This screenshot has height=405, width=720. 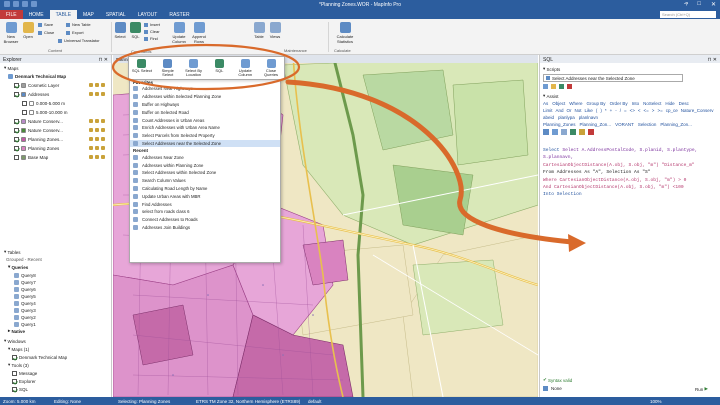 What do you see at coordinates (545, 388) in the screenshot?
I see `options-icon` at bounding box center [545, 388].